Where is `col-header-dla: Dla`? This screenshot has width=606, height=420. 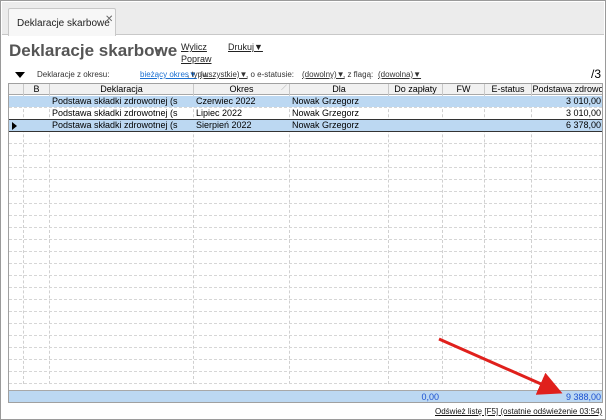 col-header-dla: Dla is located at coordinates (338, 89).